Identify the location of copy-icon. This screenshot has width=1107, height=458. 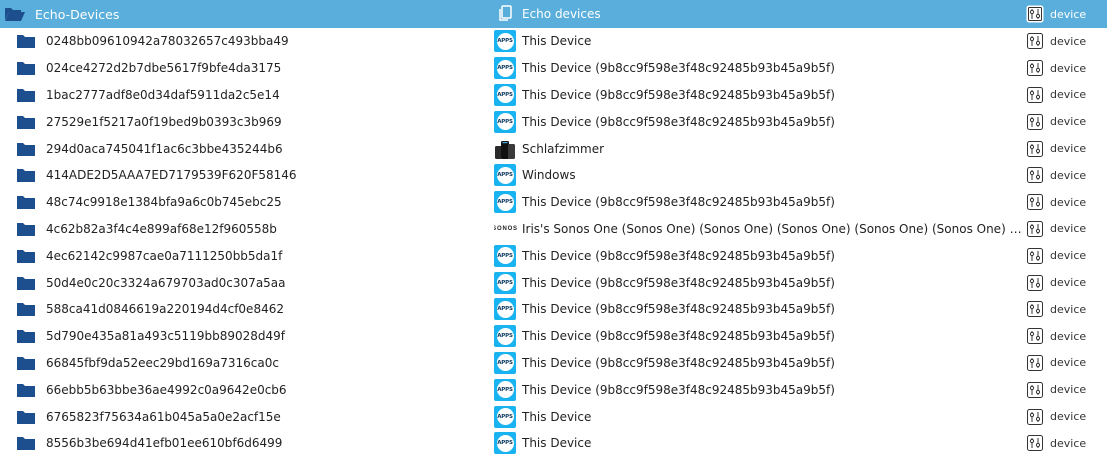
(505, 14).